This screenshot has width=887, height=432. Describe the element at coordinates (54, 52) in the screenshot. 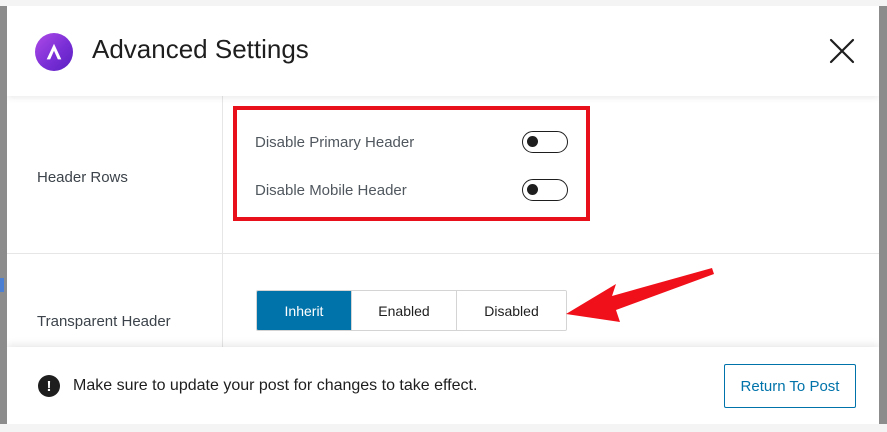

I see `astra-logo-icon` at that location.